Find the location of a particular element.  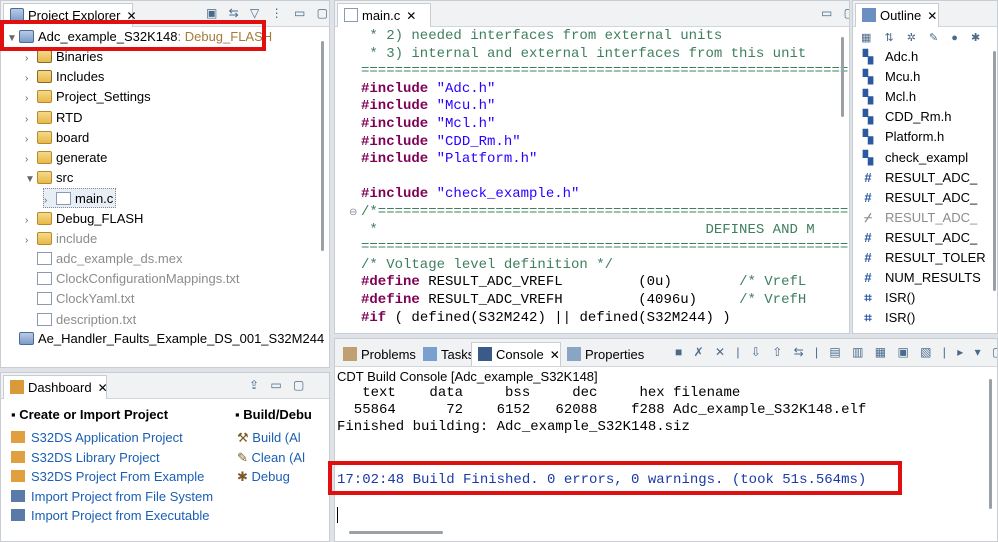

tree-item-rtd: › RTD is located at coordinates (53, 118).